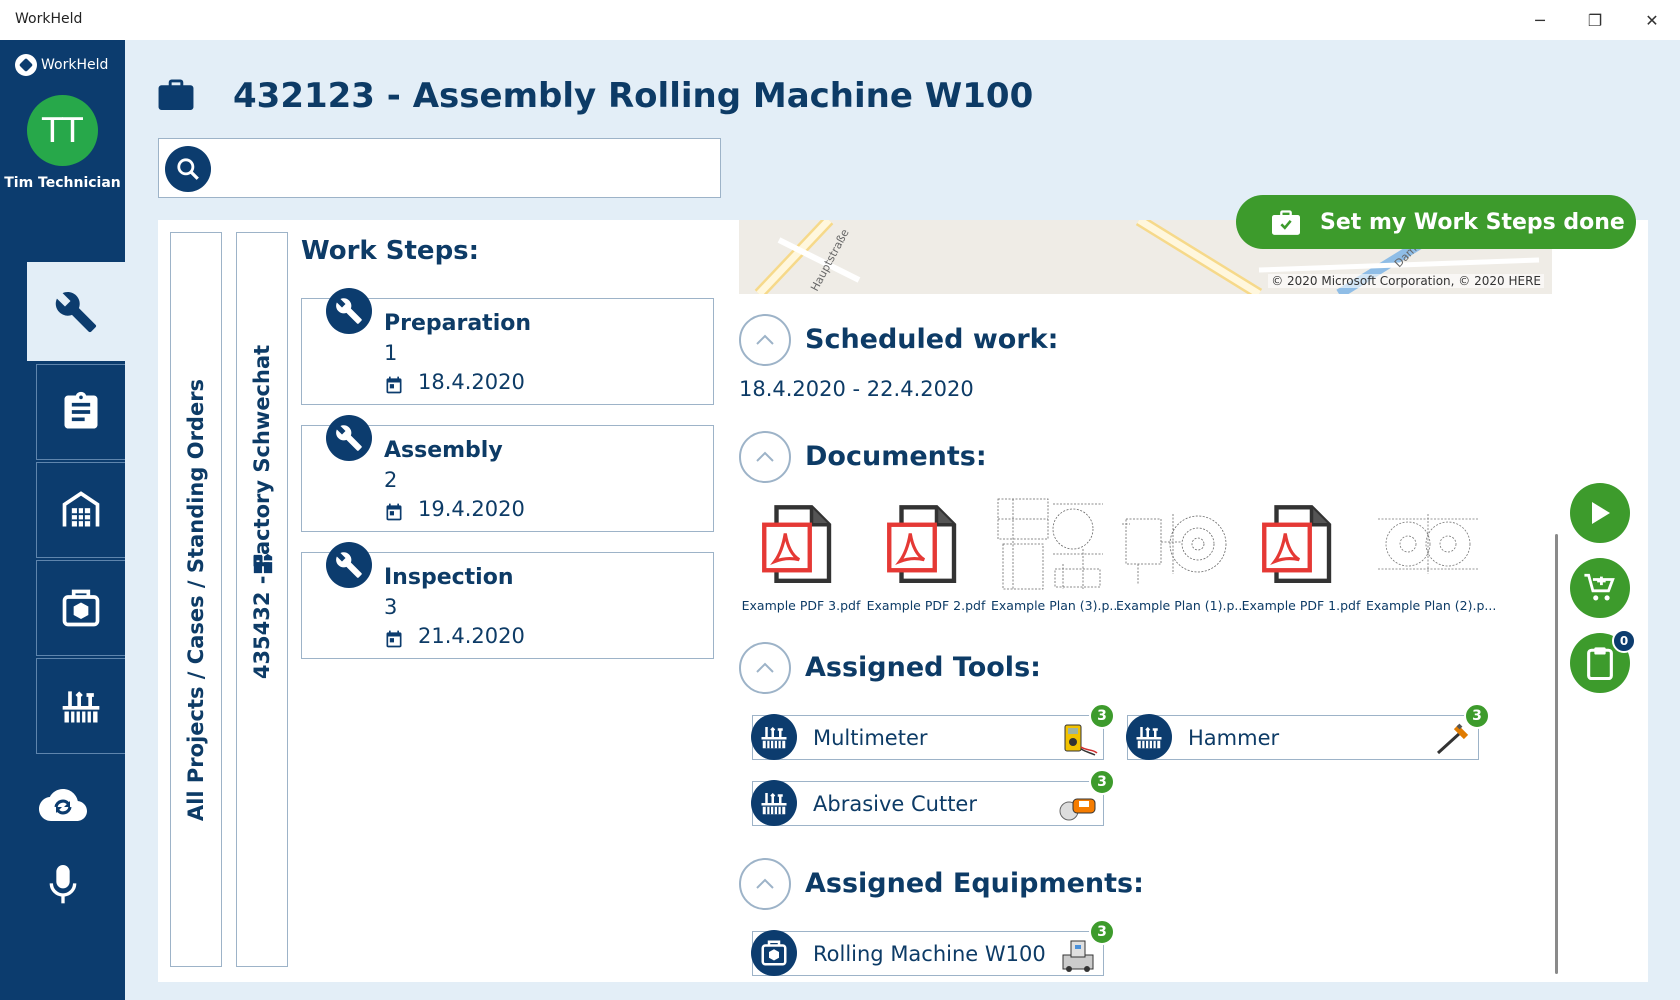 The height and width of the screenshot is (1000, 1680). What do you see at coordinates (1452, 739) in the screenshot?
I see `hammer-icon` at bounding box center [1452, 739].